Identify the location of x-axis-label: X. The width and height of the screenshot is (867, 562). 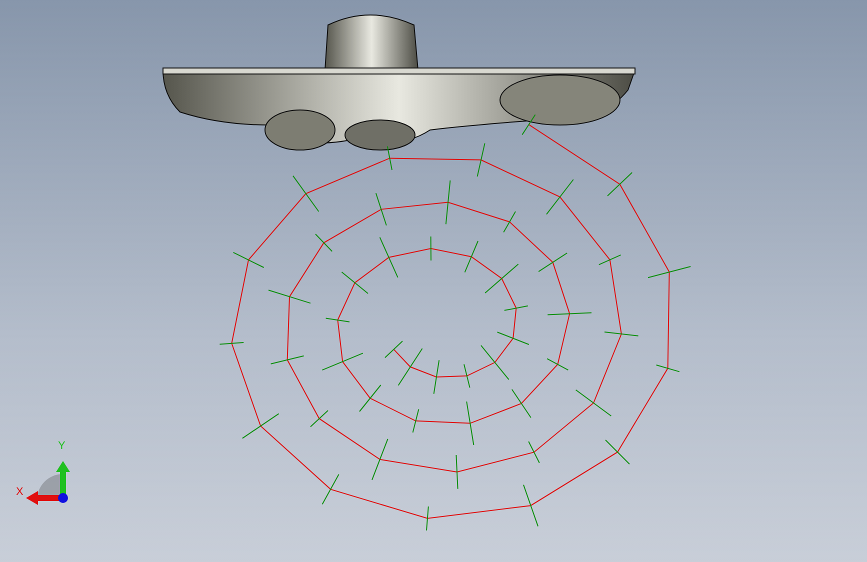
(20, 492).